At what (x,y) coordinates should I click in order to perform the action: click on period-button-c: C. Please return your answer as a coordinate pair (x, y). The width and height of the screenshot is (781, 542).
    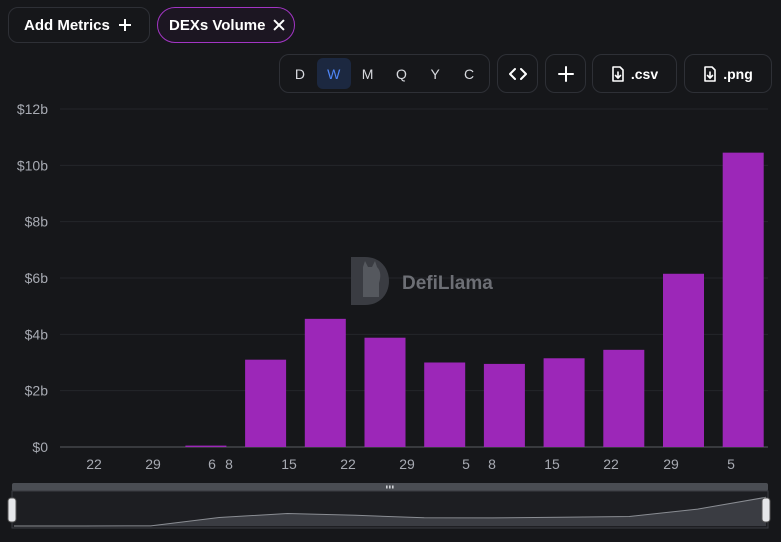
    Looking at the image, I should click on (469, 73).